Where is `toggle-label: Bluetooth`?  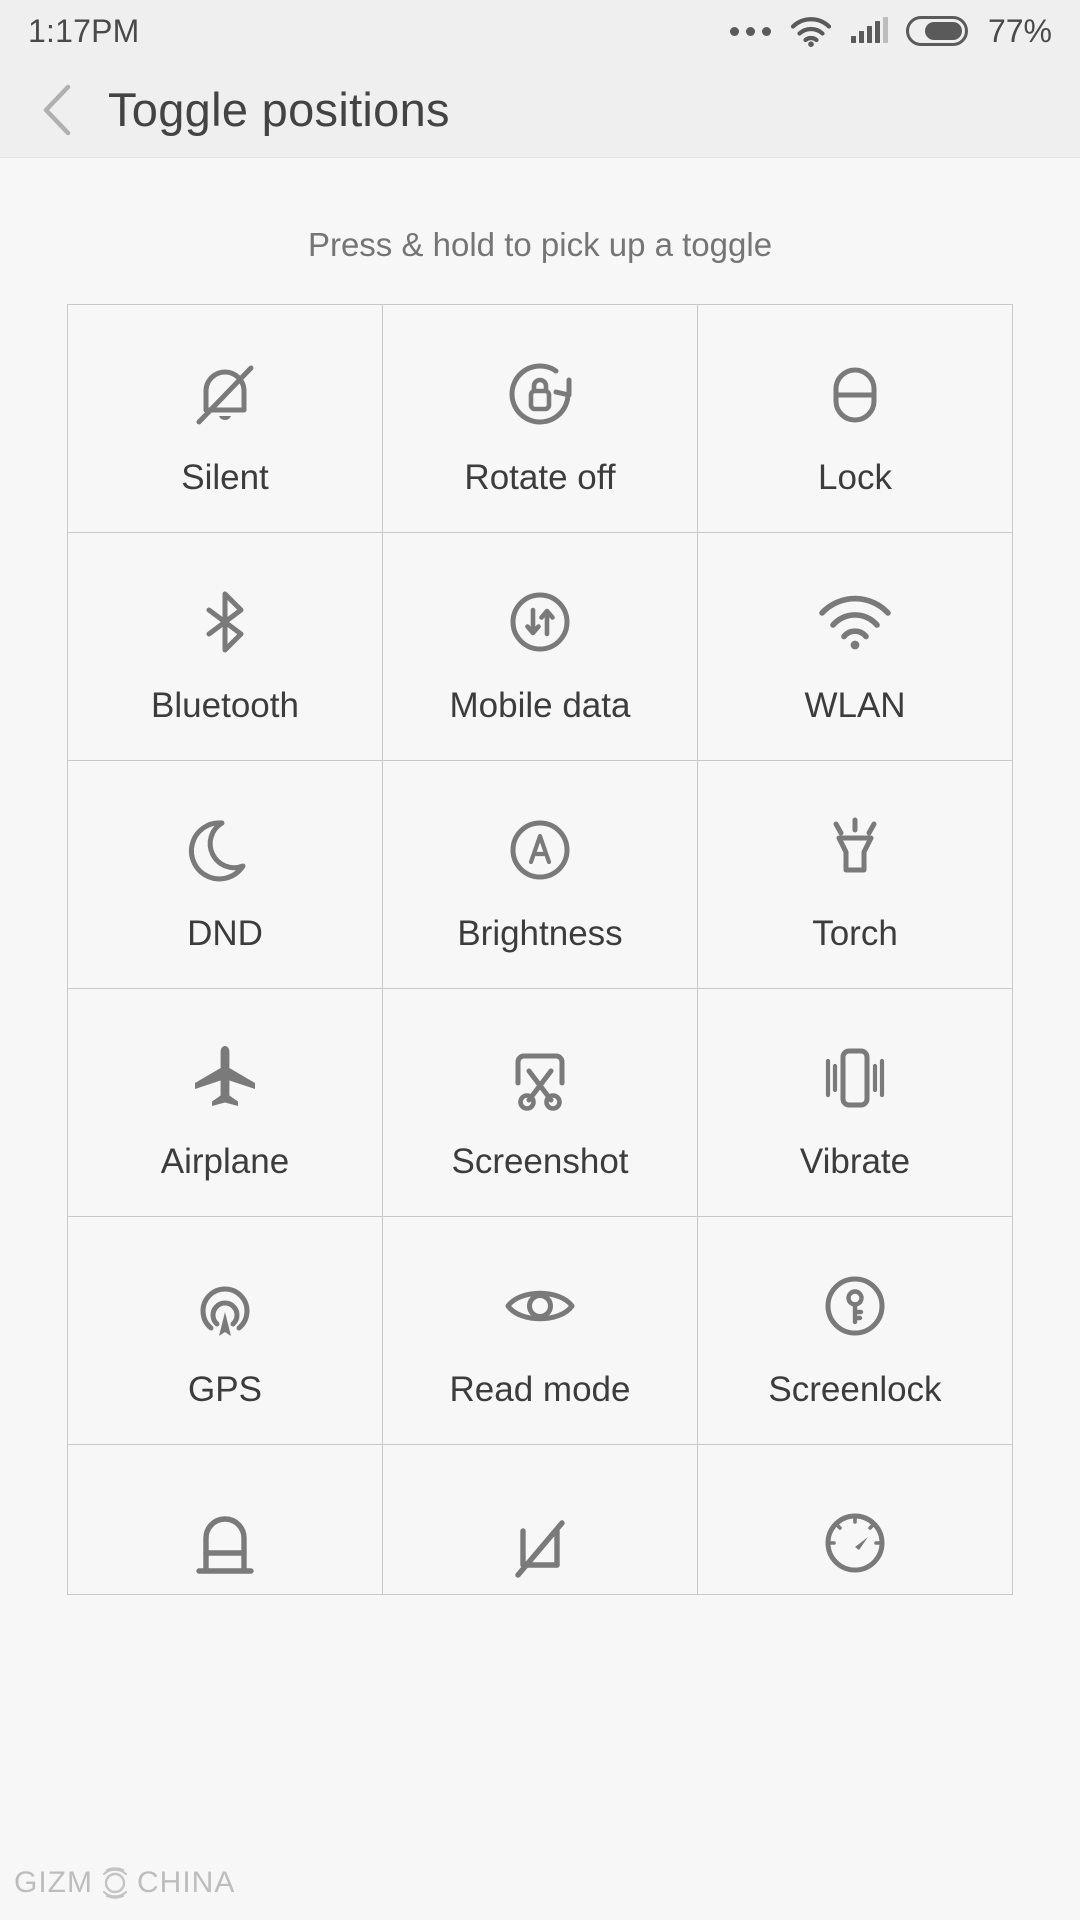 toggle-label: Bluetooth is located at coordinates (225, 705).